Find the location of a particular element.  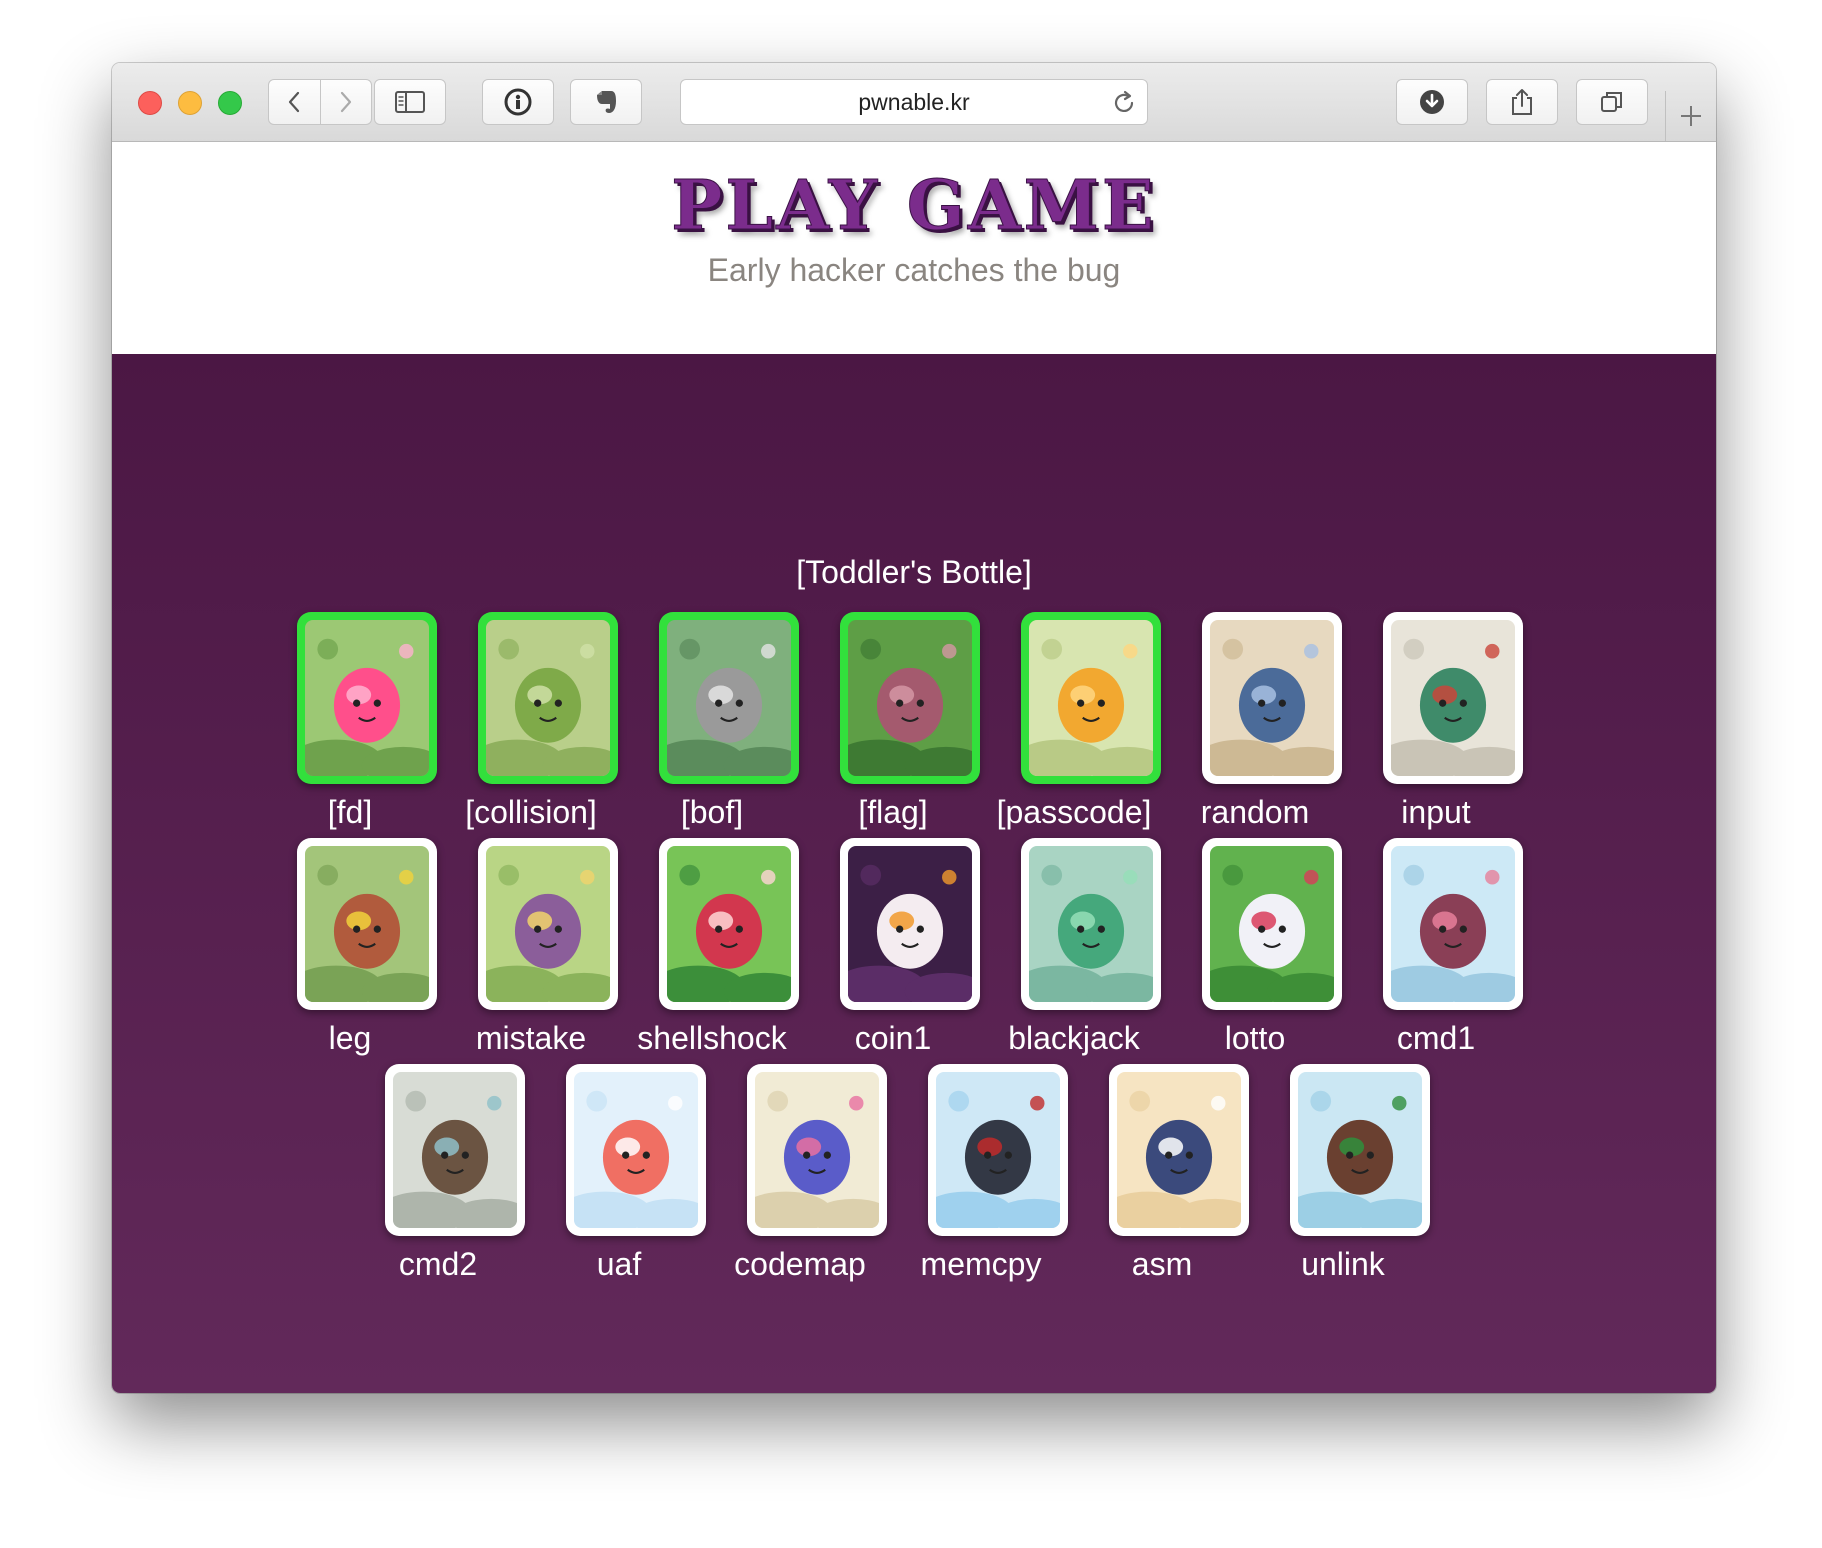

challenge-item: random is located at coordinates (1255, 727).